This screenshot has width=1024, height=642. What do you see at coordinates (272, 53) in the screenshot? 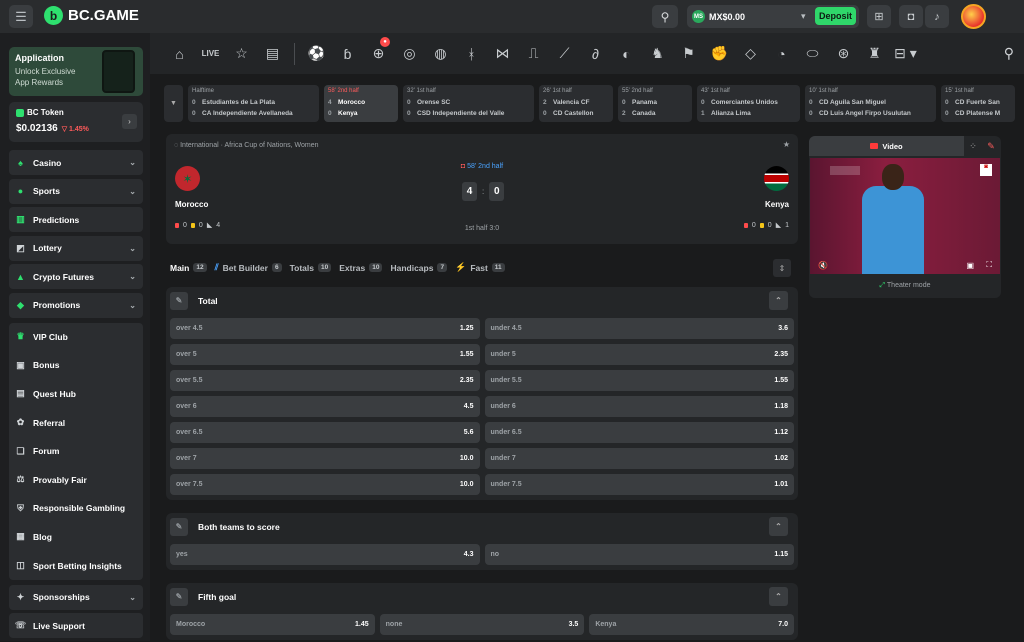
I see `betslip-icon: ▤` at bounding box center [272, 53].